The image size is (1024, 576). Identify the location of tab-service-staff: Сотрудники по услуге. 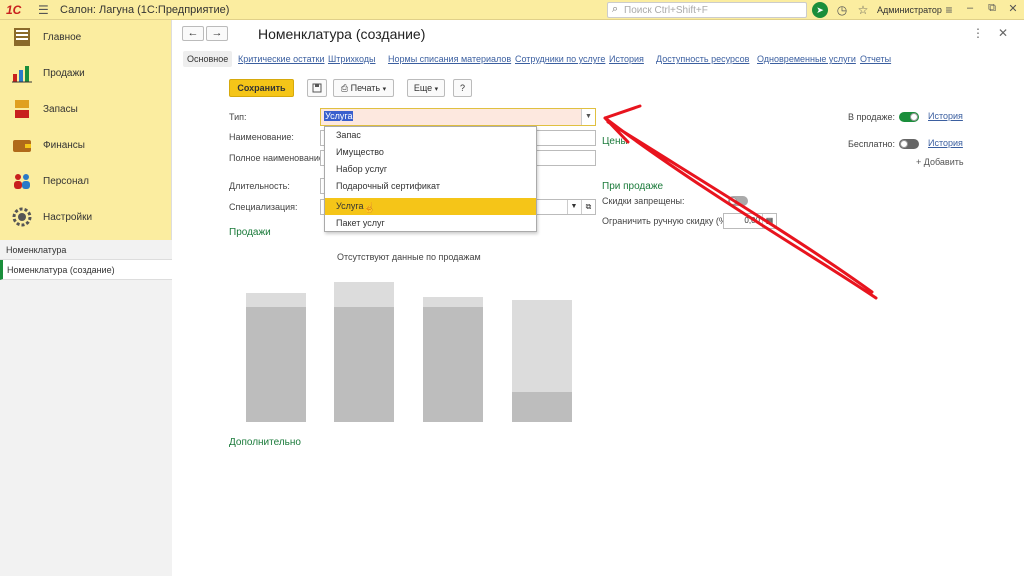
(560, 59).